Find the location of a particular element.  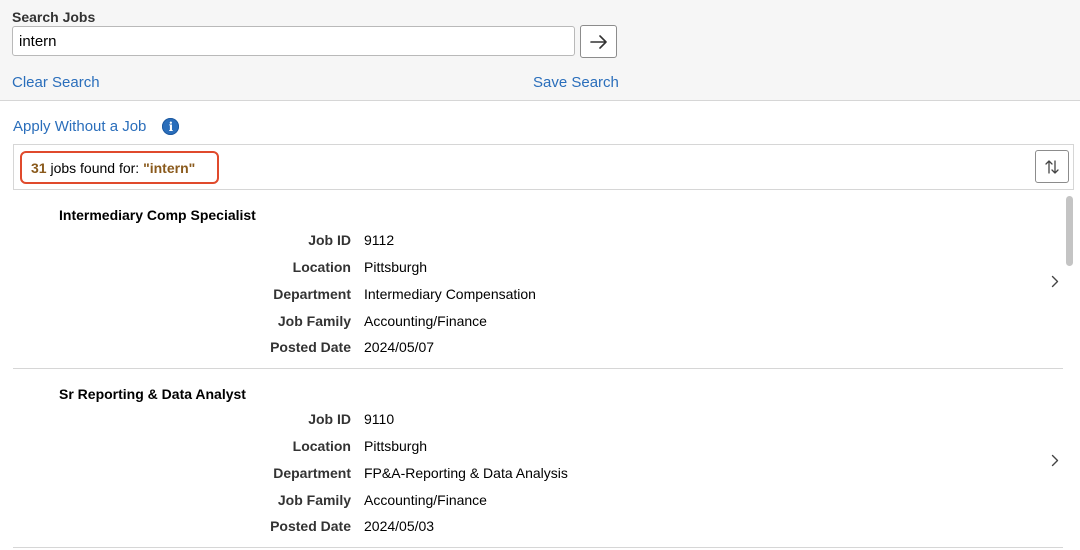

apply-without-job-link: Apply Without a Job is located at coordinates (79, 126).